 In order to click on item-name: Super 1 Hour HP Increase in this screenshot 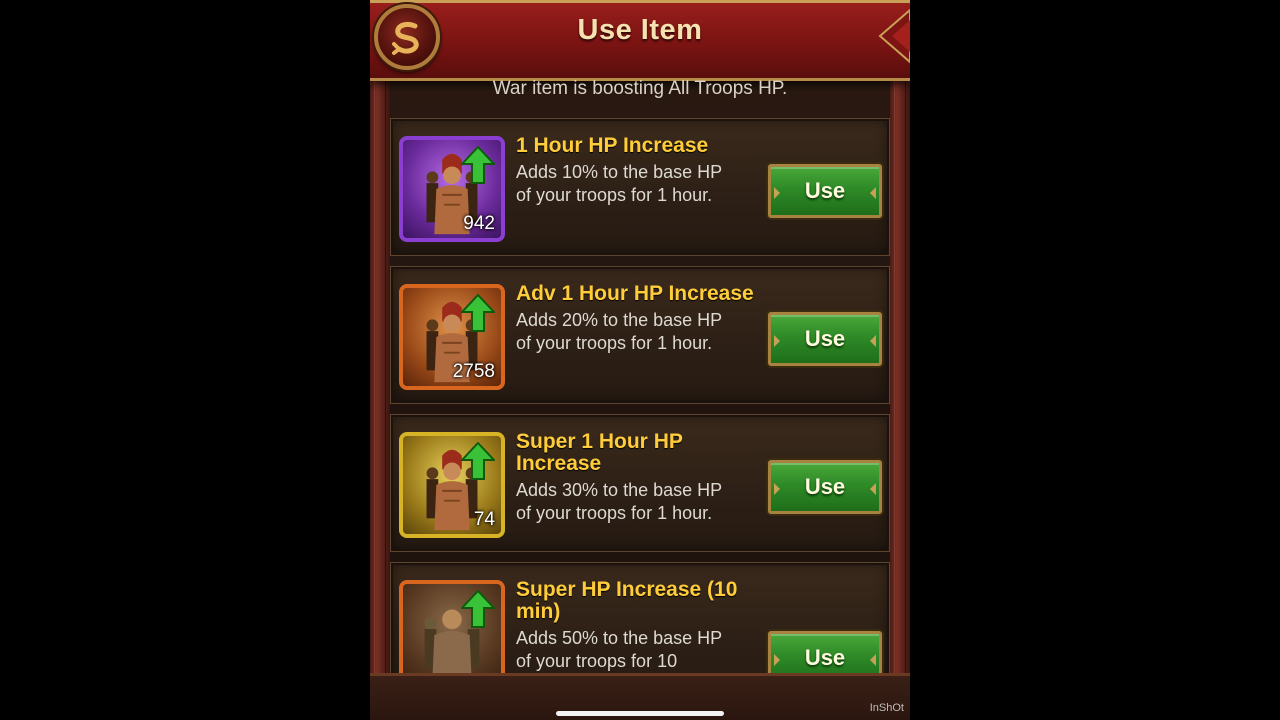, I will do `click(599, 452)`.